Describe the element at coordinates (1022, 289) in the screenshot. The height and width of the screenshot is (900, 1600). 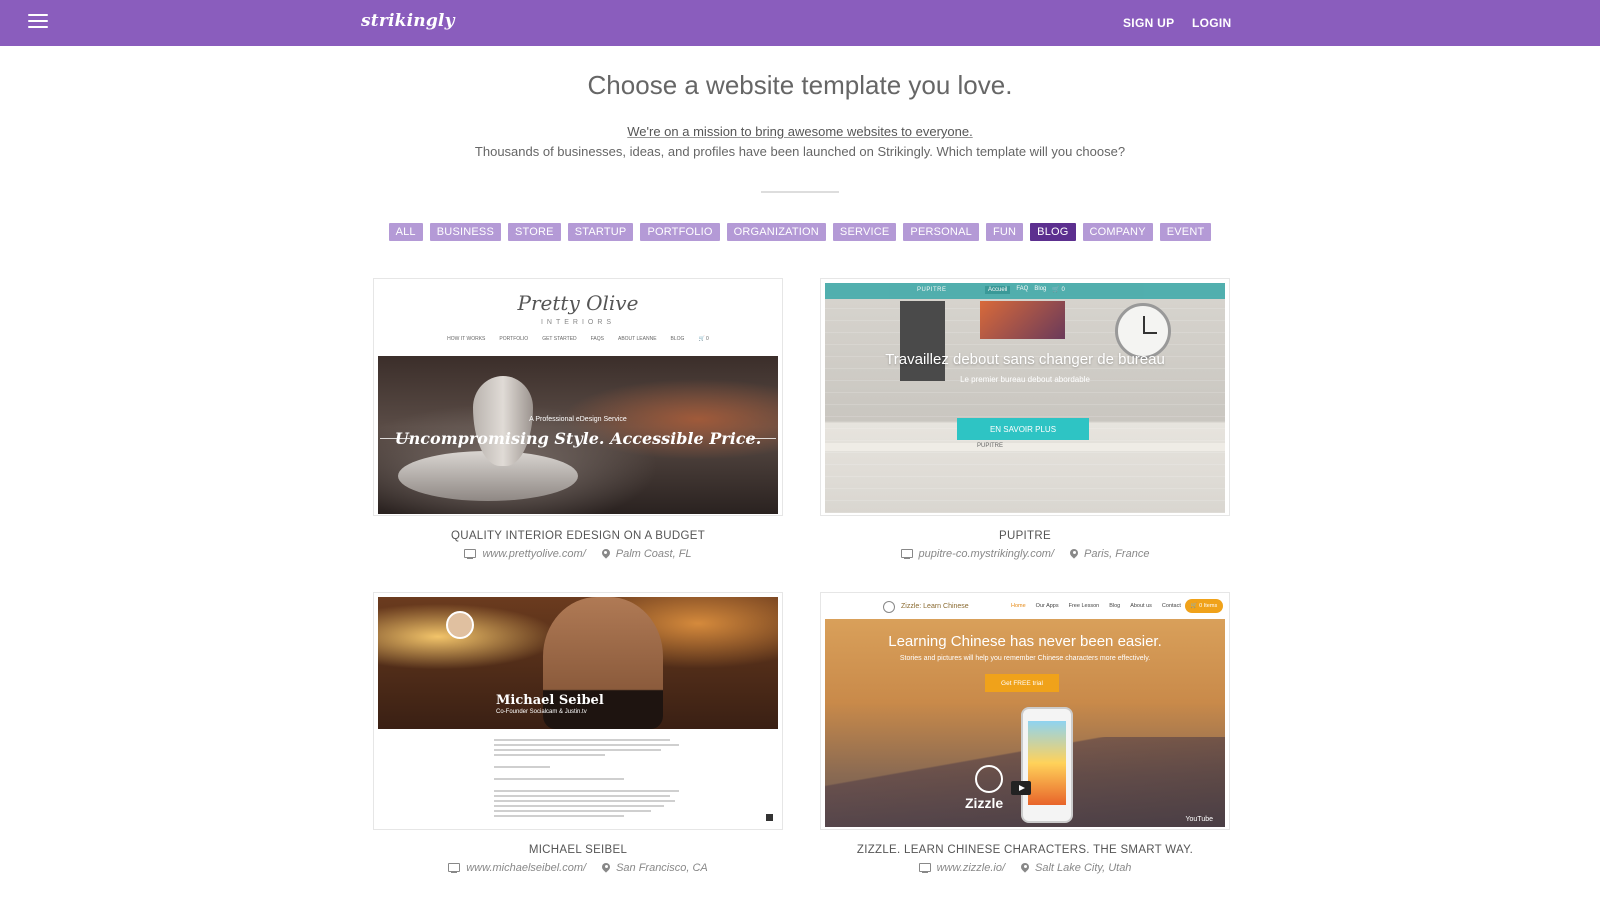
I see `preview-nav-item: FAQ` at that location.